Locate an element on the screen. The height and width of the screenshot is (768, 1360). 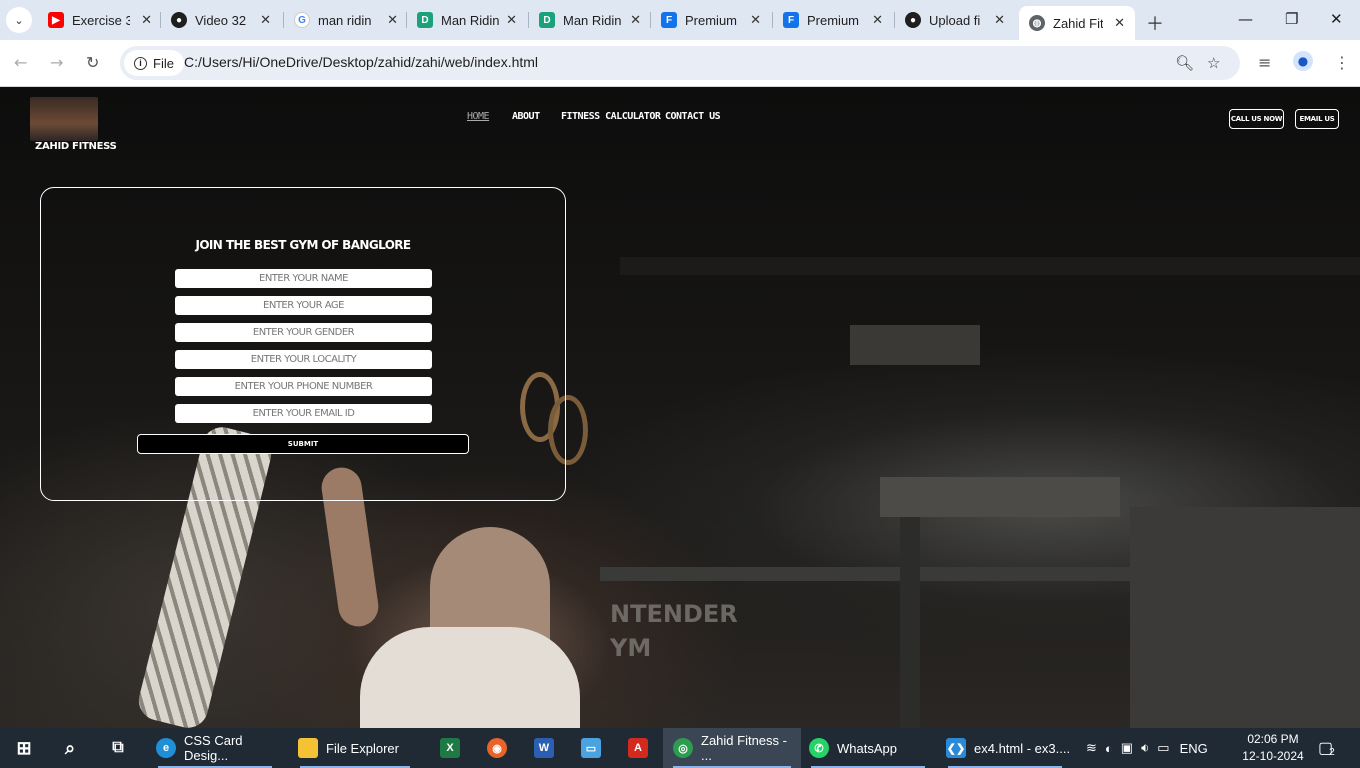
search-button: ⌕ is located at coordinates (74, 748).